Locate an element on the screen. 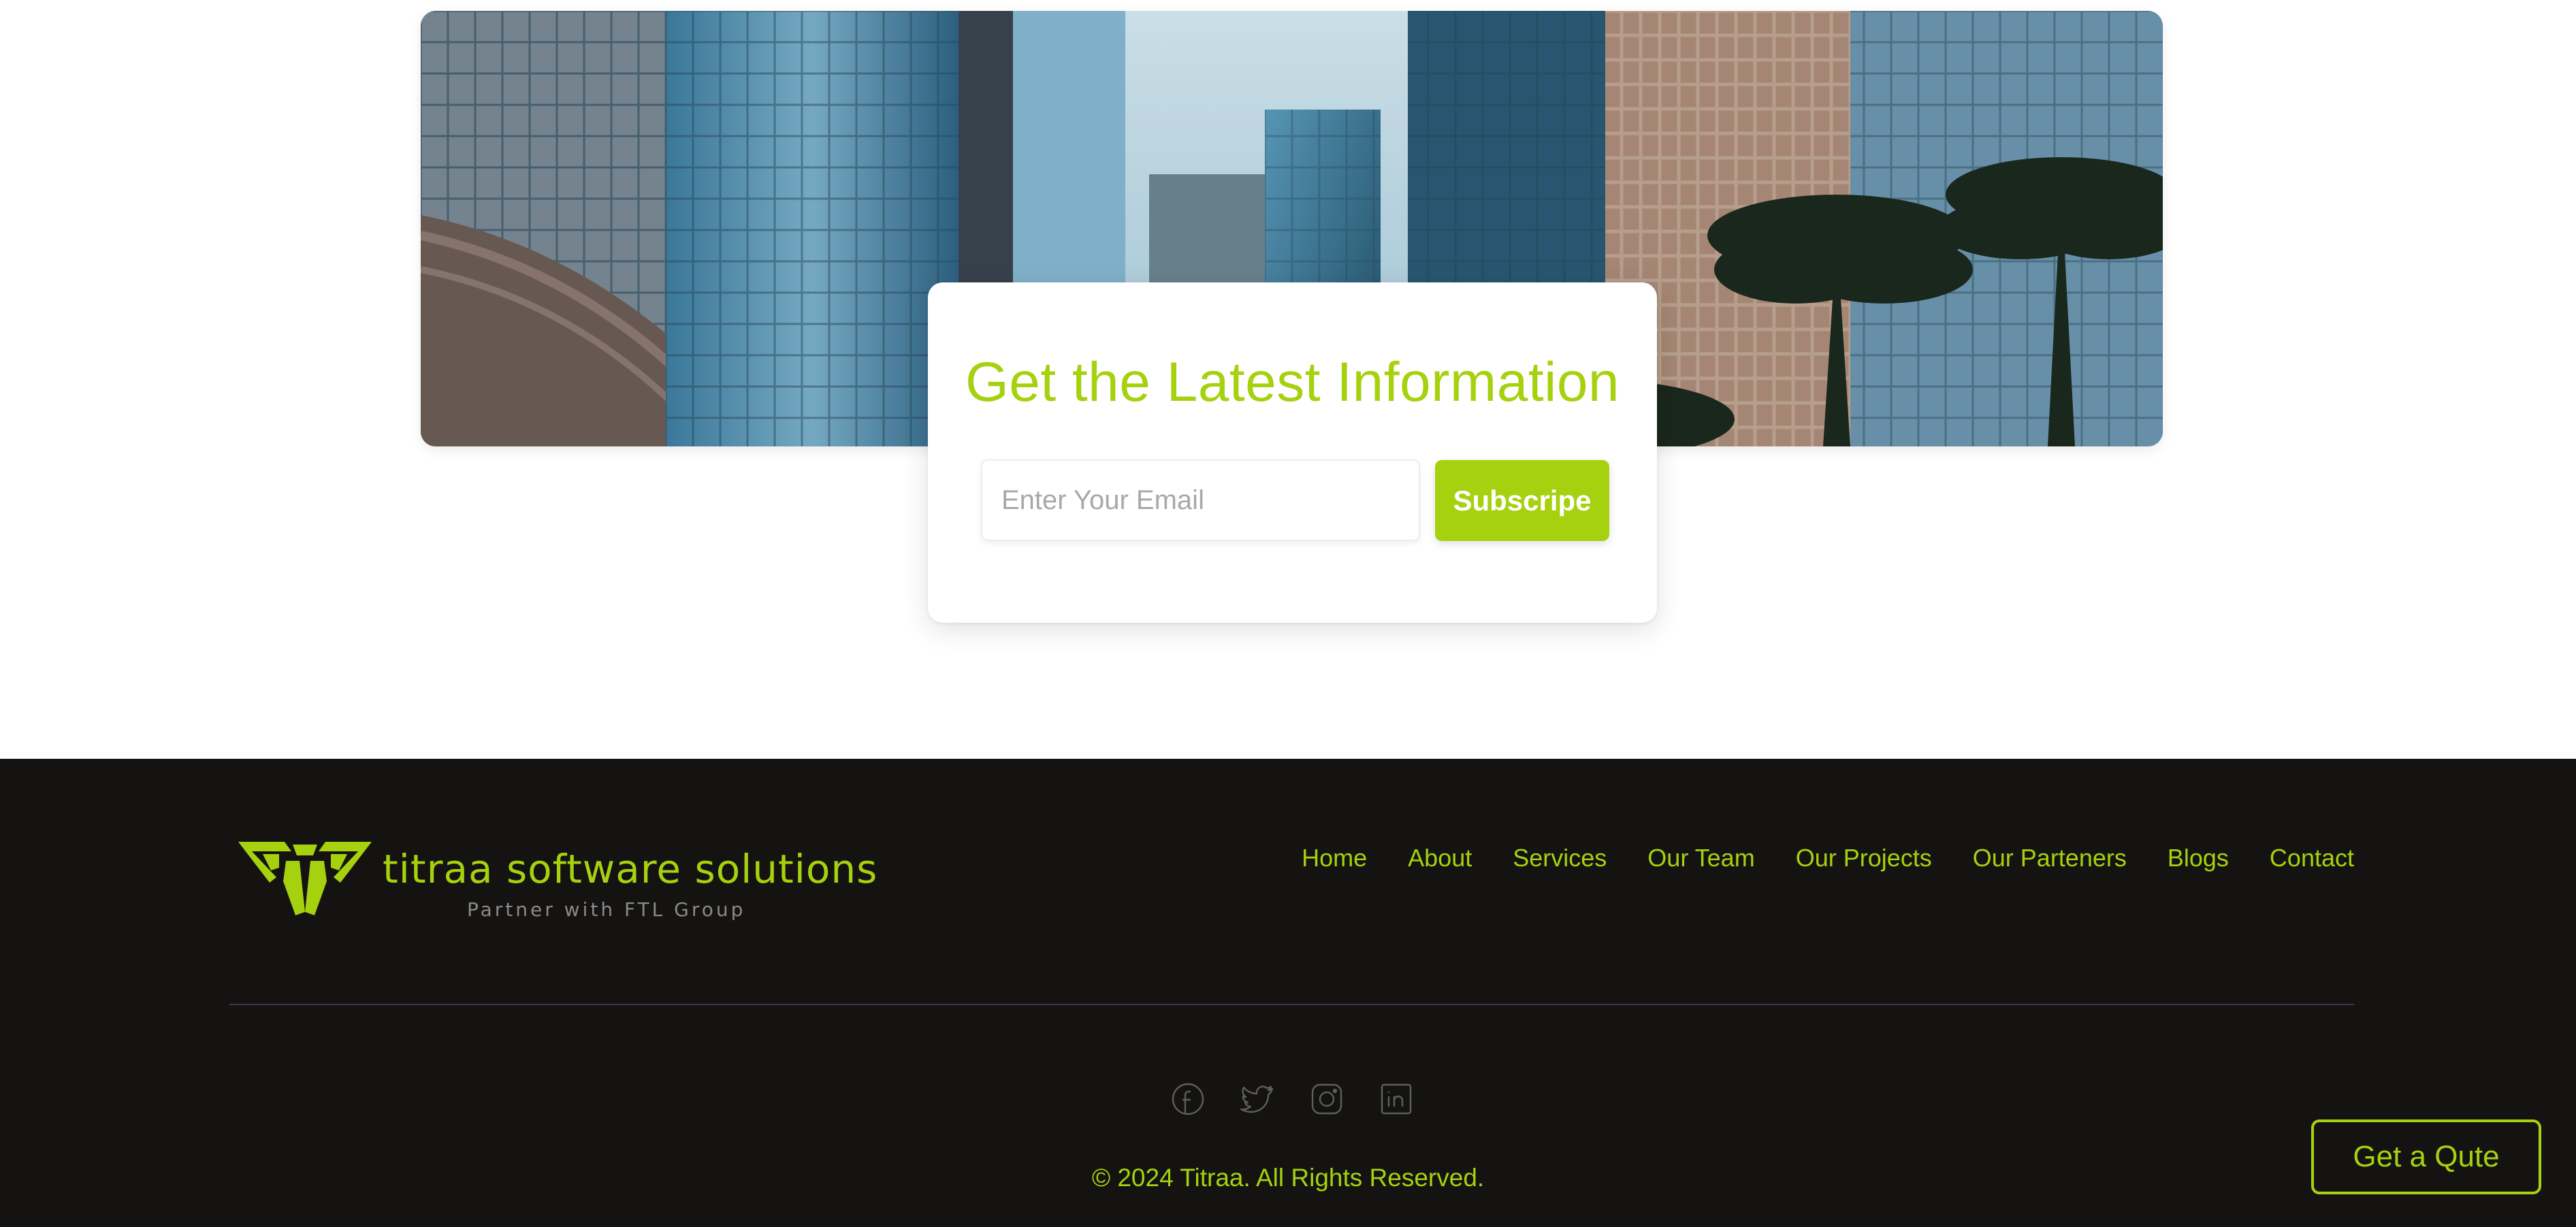 This screenshot has width=2576, height=1227. newsletter-card: Get the Latest Information Subscripe is located at coordinates (1293, 452).